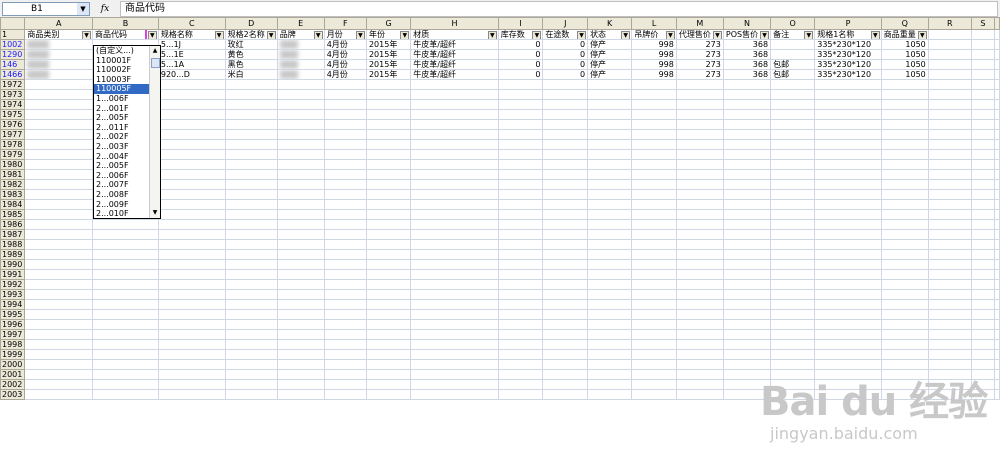  What do you see at coordinates (793, 64) in the screenshot?
I see `cell: 包邮` at bounding box center [793, 64].